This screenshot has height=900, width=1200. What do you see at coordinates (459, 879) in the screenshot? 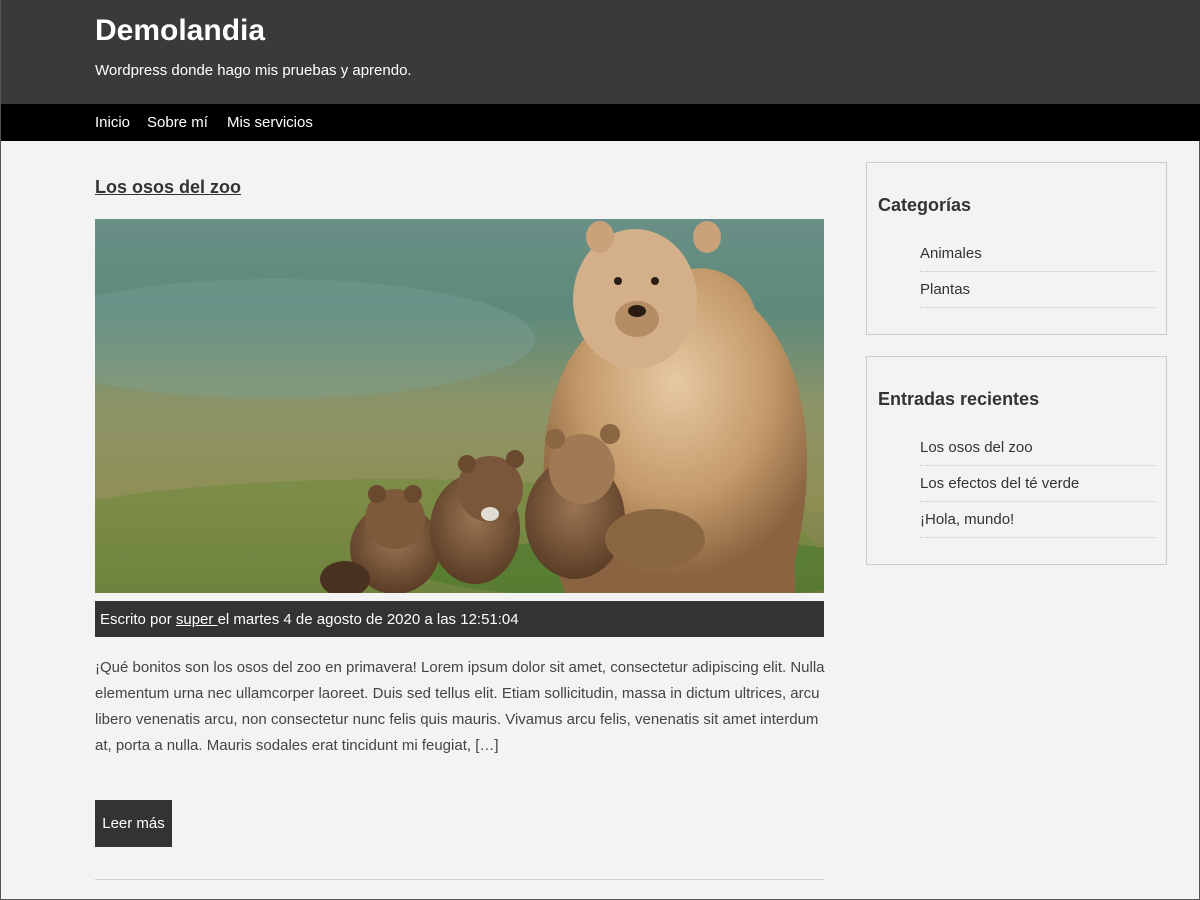
I see `post-divider` at bounding box center [459, 879].